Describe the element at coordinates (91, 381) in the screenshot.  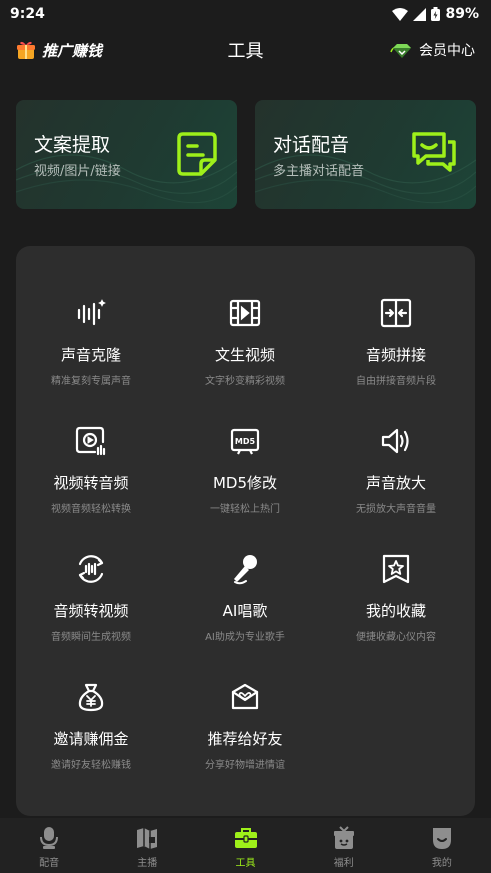
I see `tool-desc: 精准复刻专属声音` at that location.